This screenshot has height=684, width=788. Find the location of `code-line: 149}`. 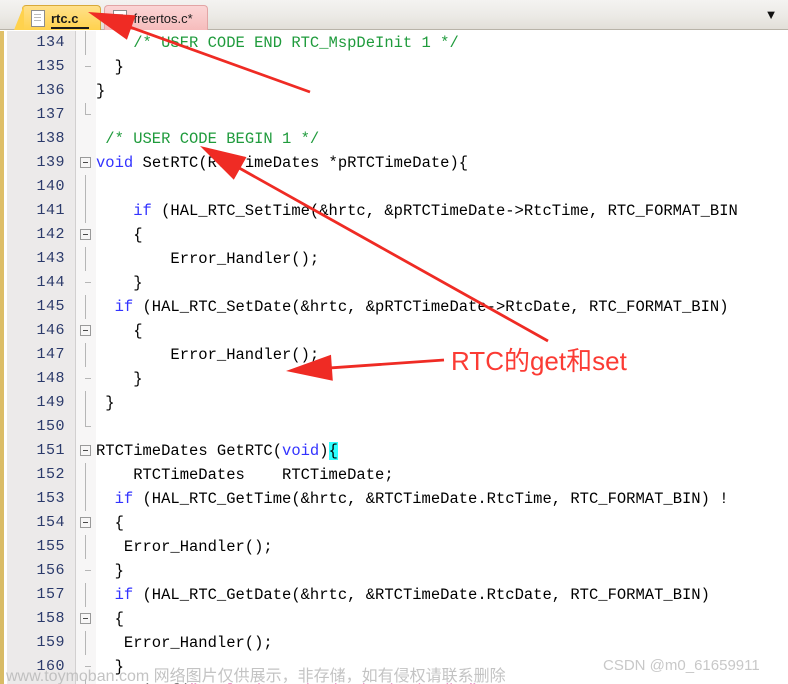

code-line: 149} is located at coordinates (394, 403).